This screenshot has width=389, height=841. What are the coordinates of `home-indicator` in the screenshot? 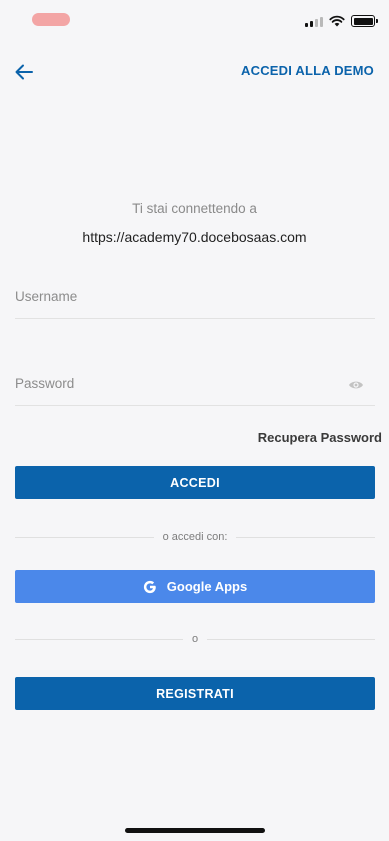 It's located at (195, 830).